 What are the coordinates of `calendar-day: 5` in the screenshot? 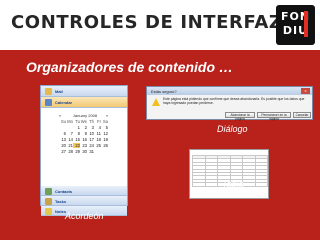 It's located at (104, 127).